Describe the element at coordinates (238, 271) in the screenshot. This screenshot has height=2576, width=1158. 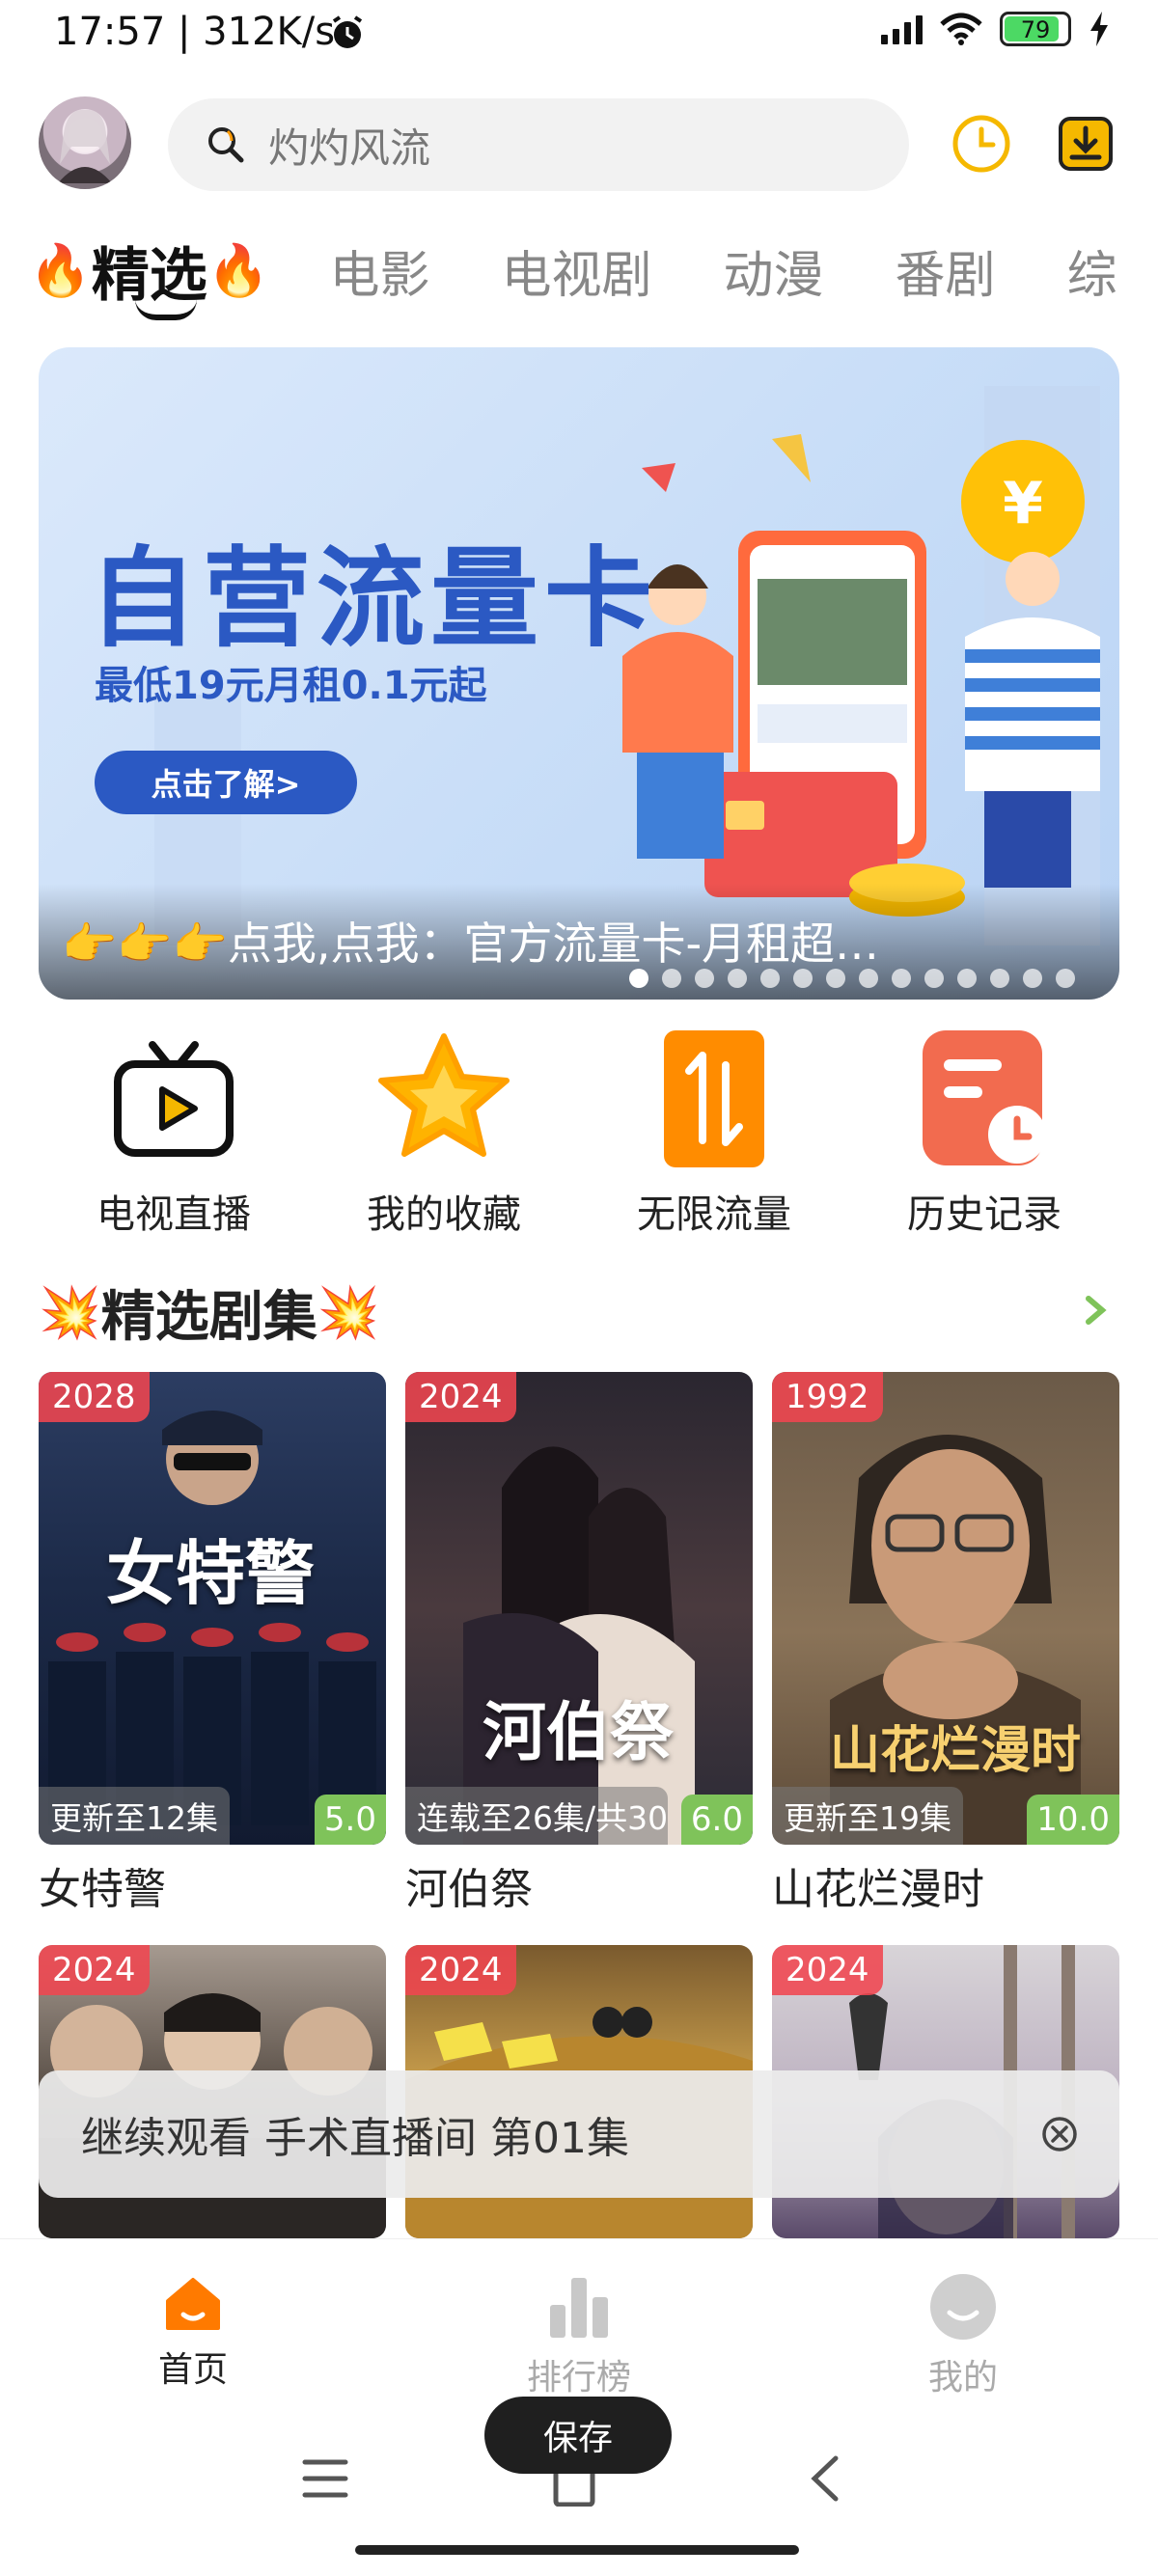
I see `fire-icon: 🔥` at that location.